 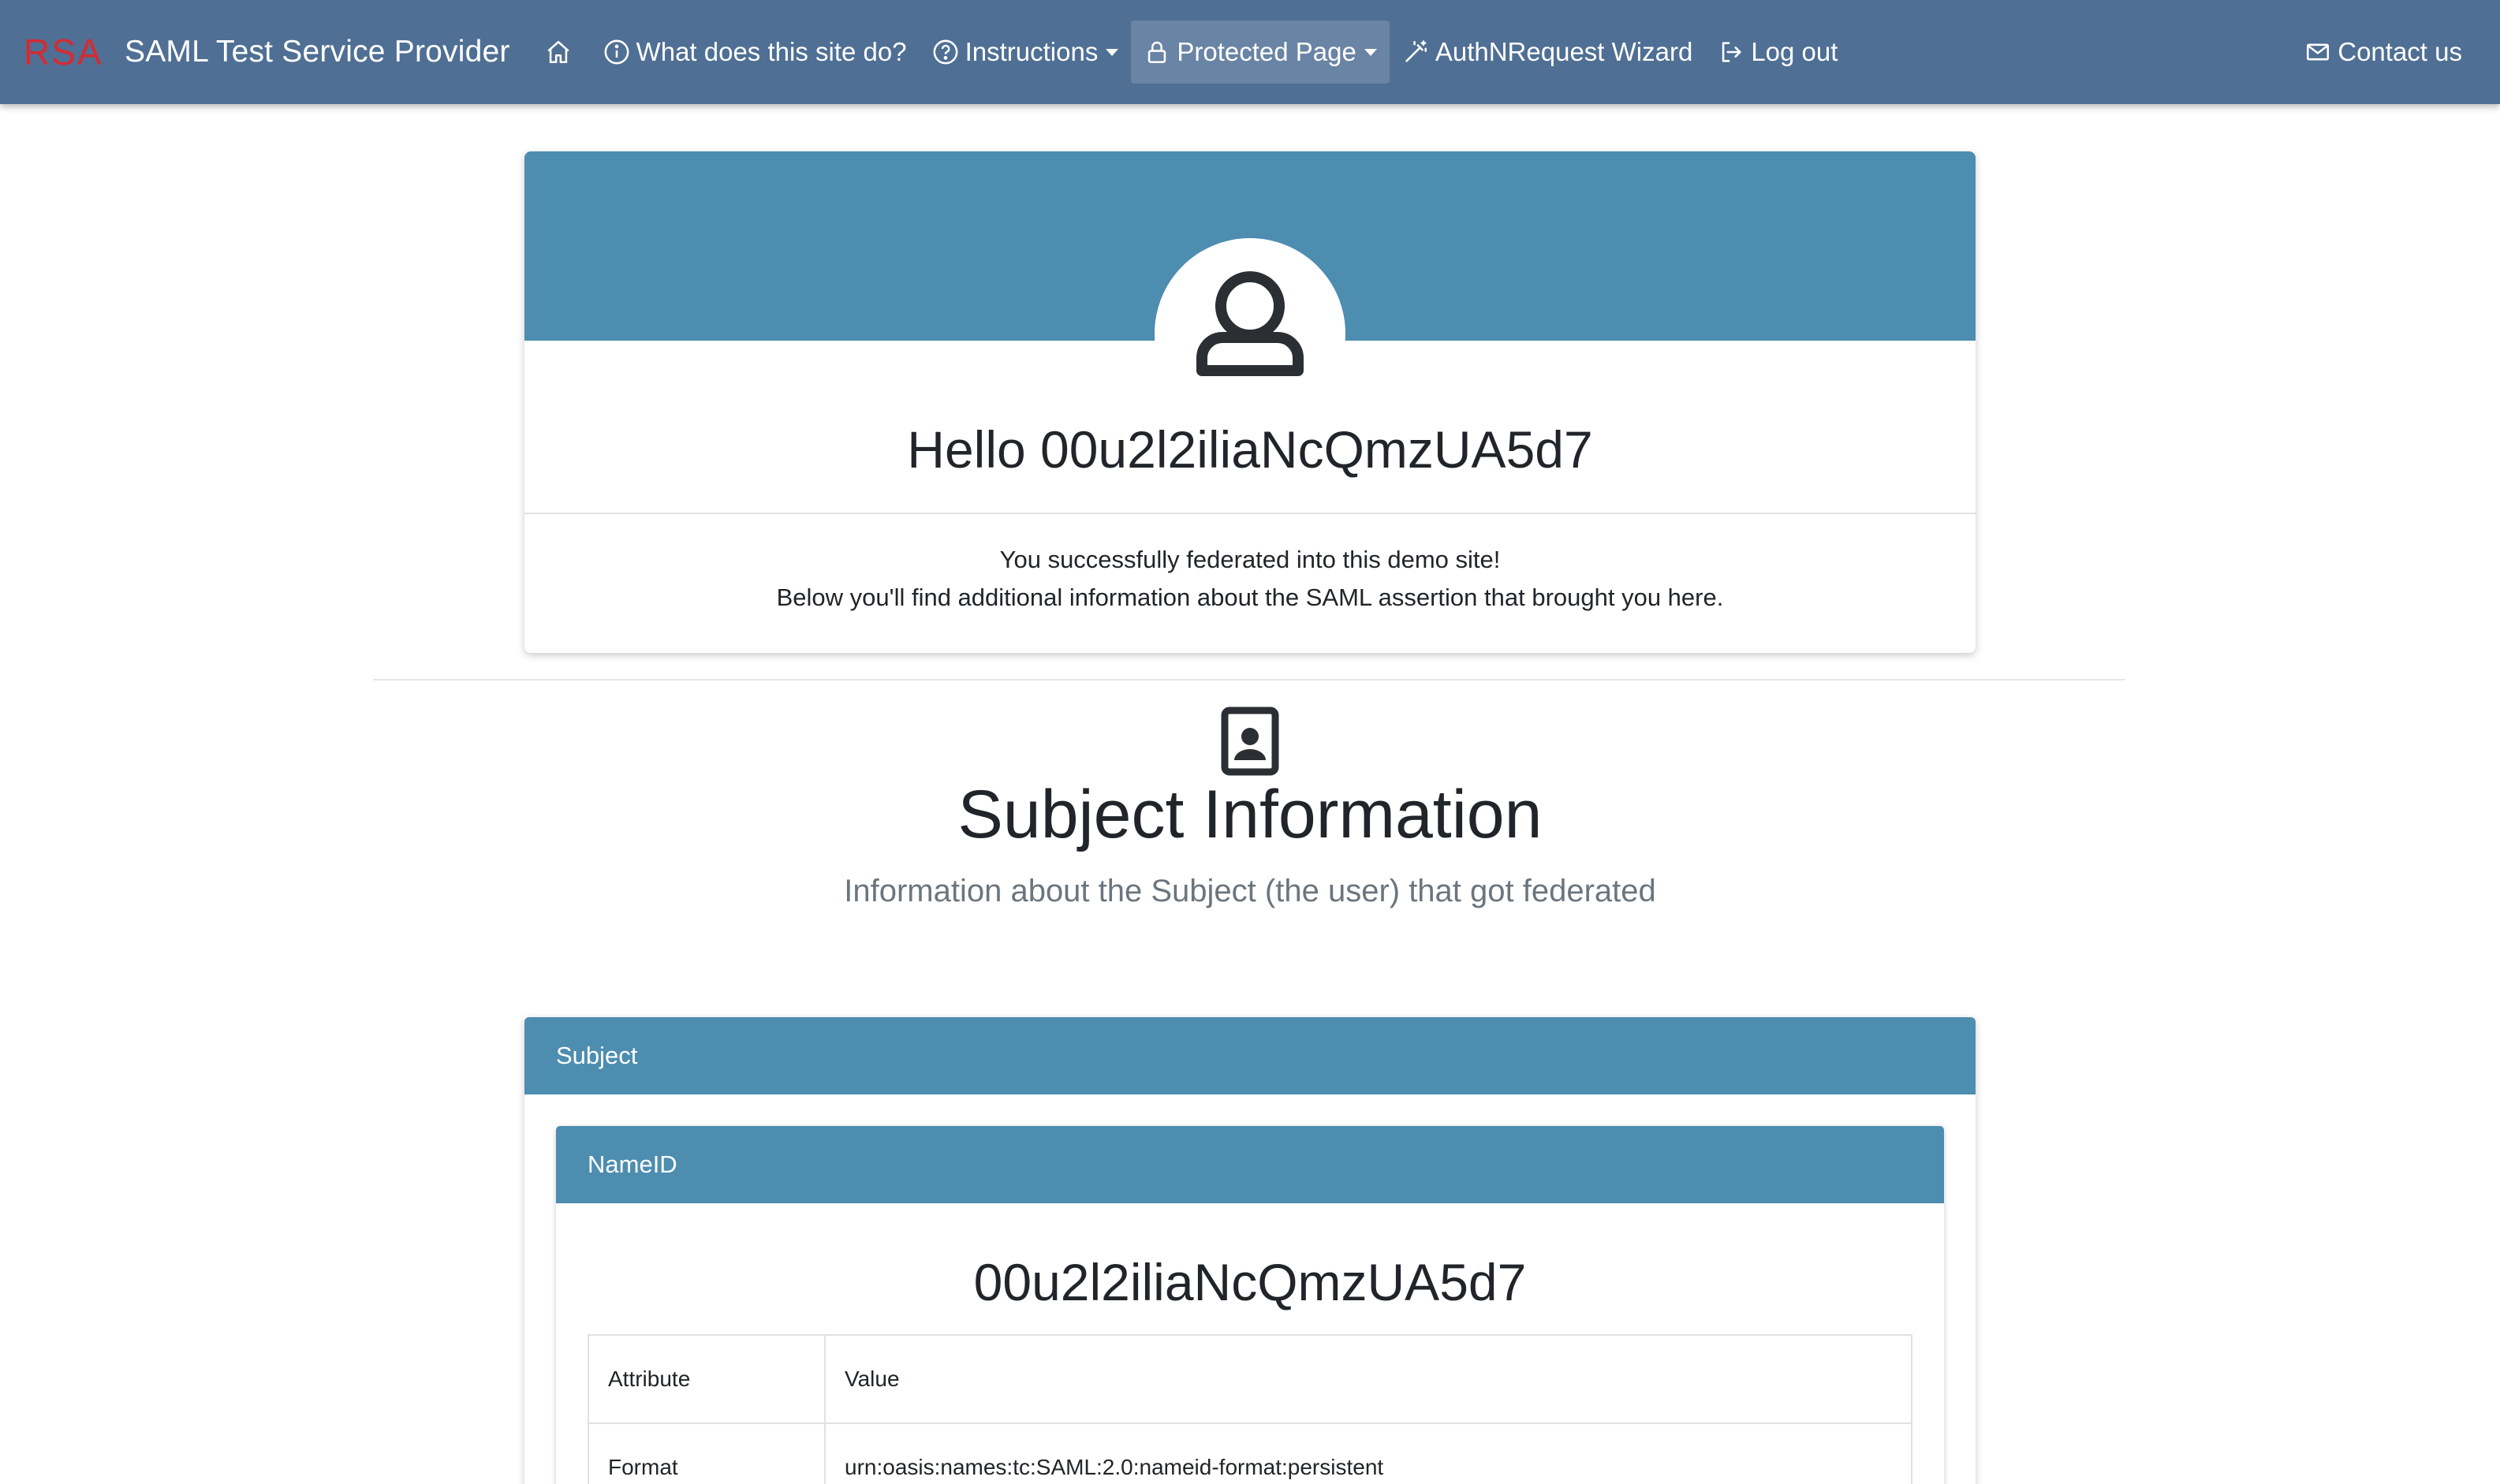 What do you see at coordinates (707, 1453) in the screenshot?
I see `attribute-cell: Format` at bounding box center [707, 1453].